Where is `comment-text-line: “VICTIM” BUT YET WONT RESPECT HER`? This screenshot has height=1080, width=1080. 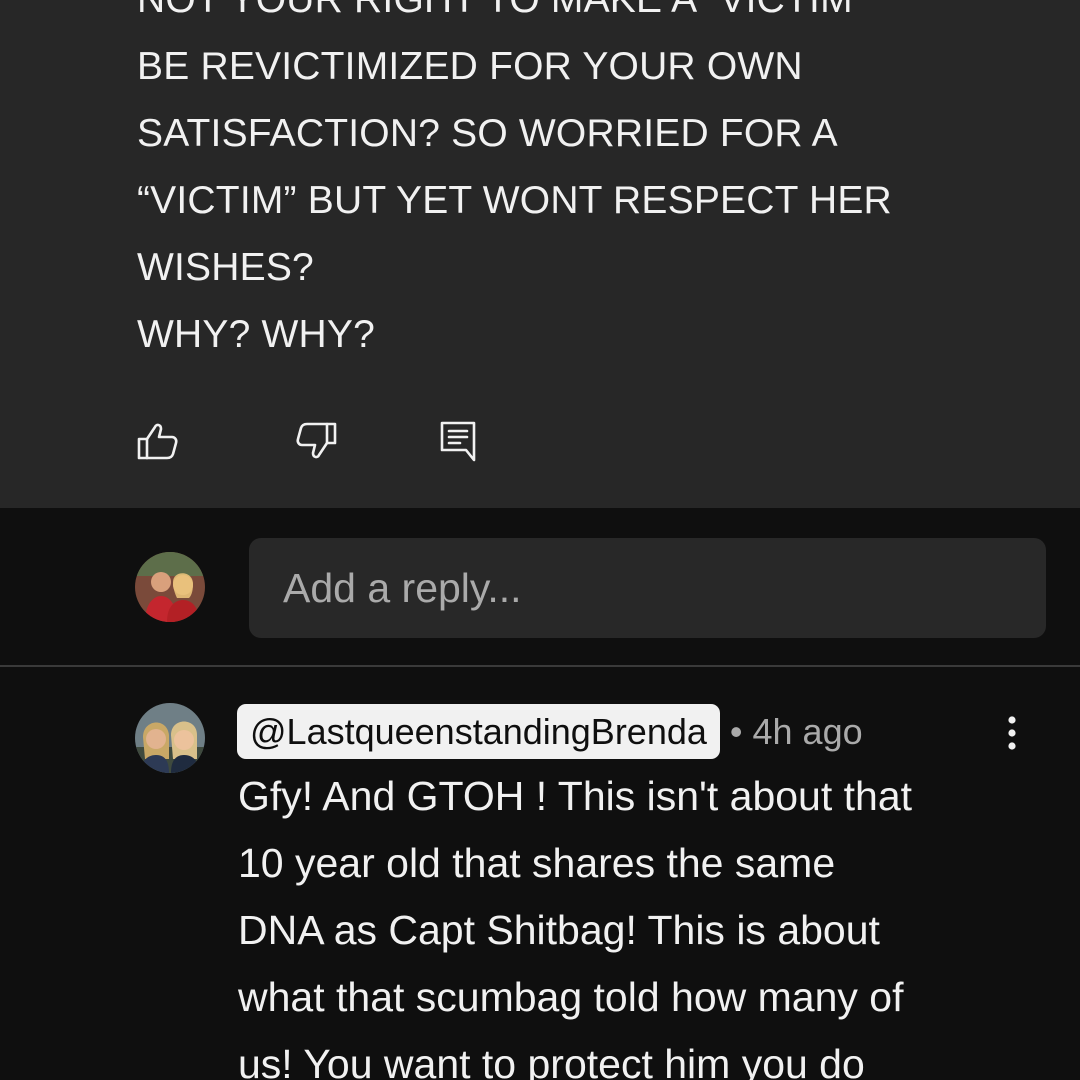 comment-text-line: “VICTIM” BUT YET WONT RESPECT HER is located at coordinates (514, 200).